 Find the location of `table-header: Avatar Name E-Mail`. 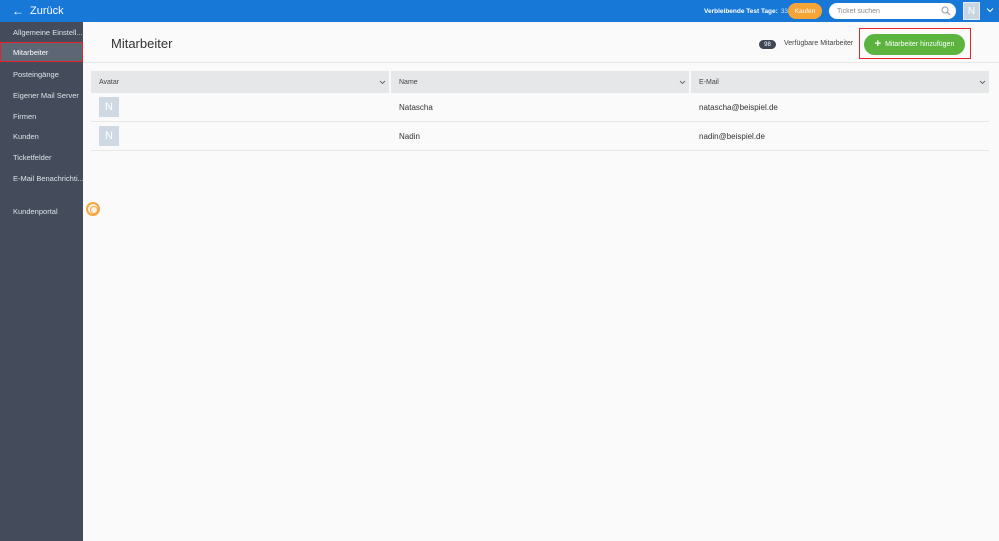

table-header: Avatar Name E-Mail is located at coordinates (540, 82).